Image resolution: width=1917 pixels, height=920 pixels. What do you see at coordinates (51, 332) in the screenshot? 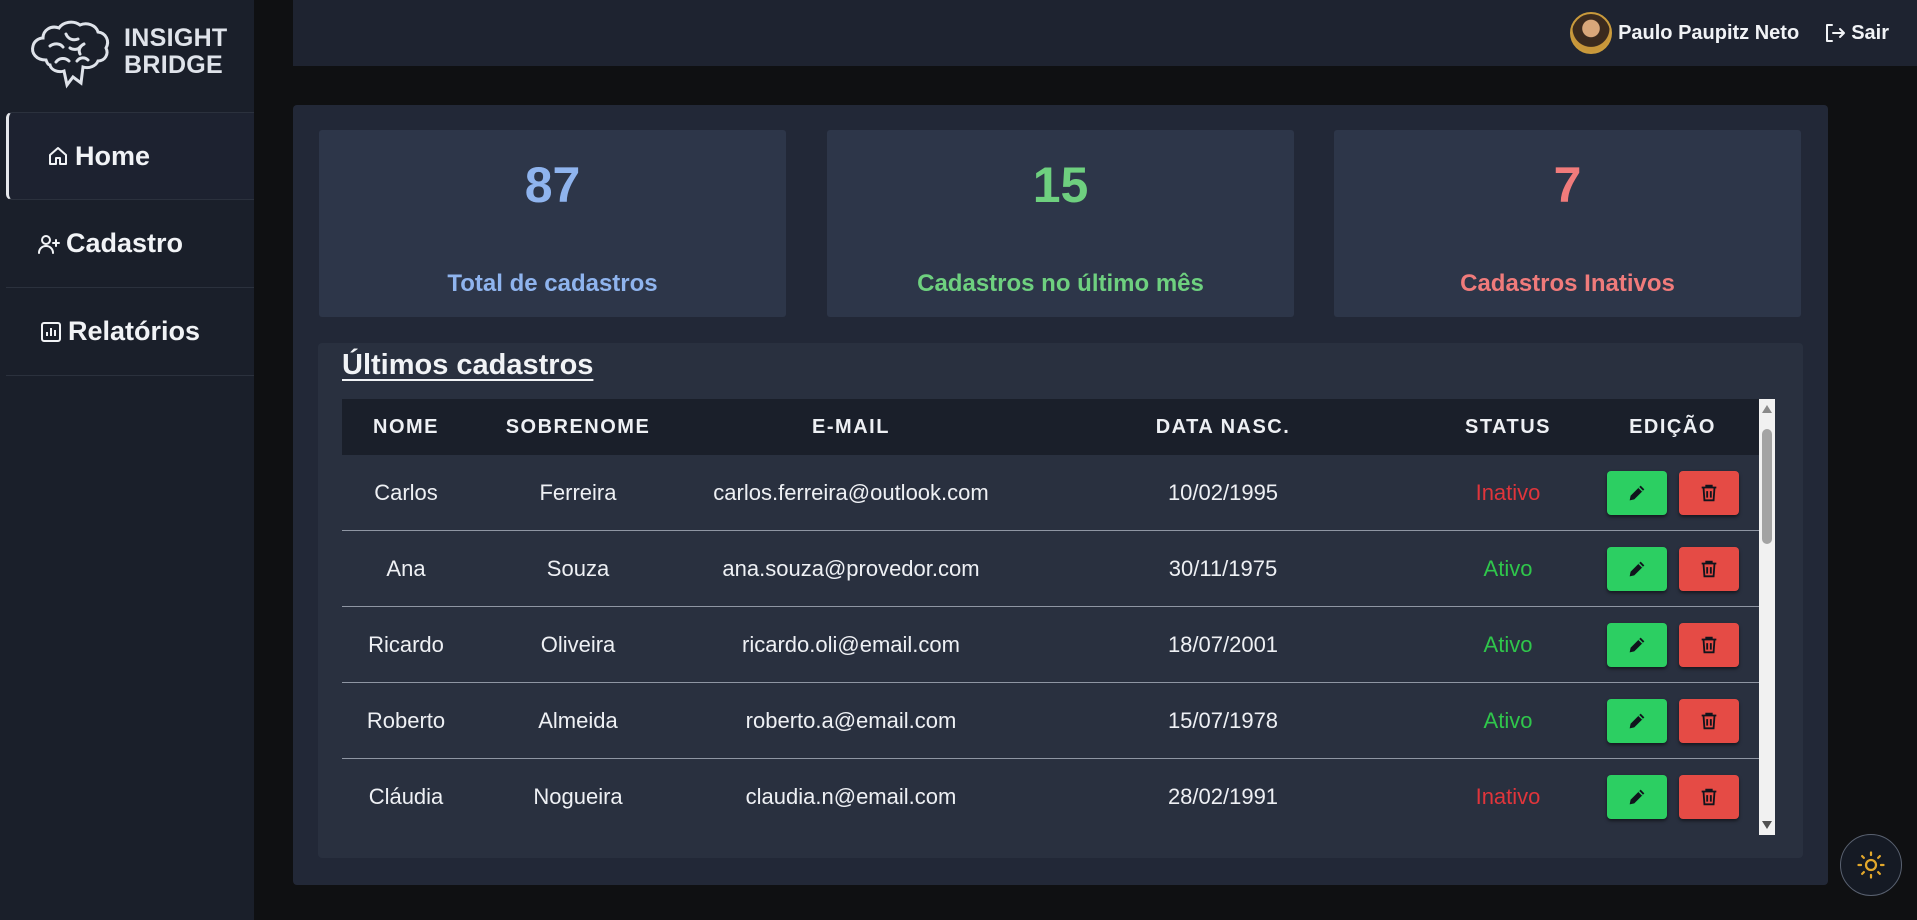
I see `report-icon` at bounding box center [51, 332].